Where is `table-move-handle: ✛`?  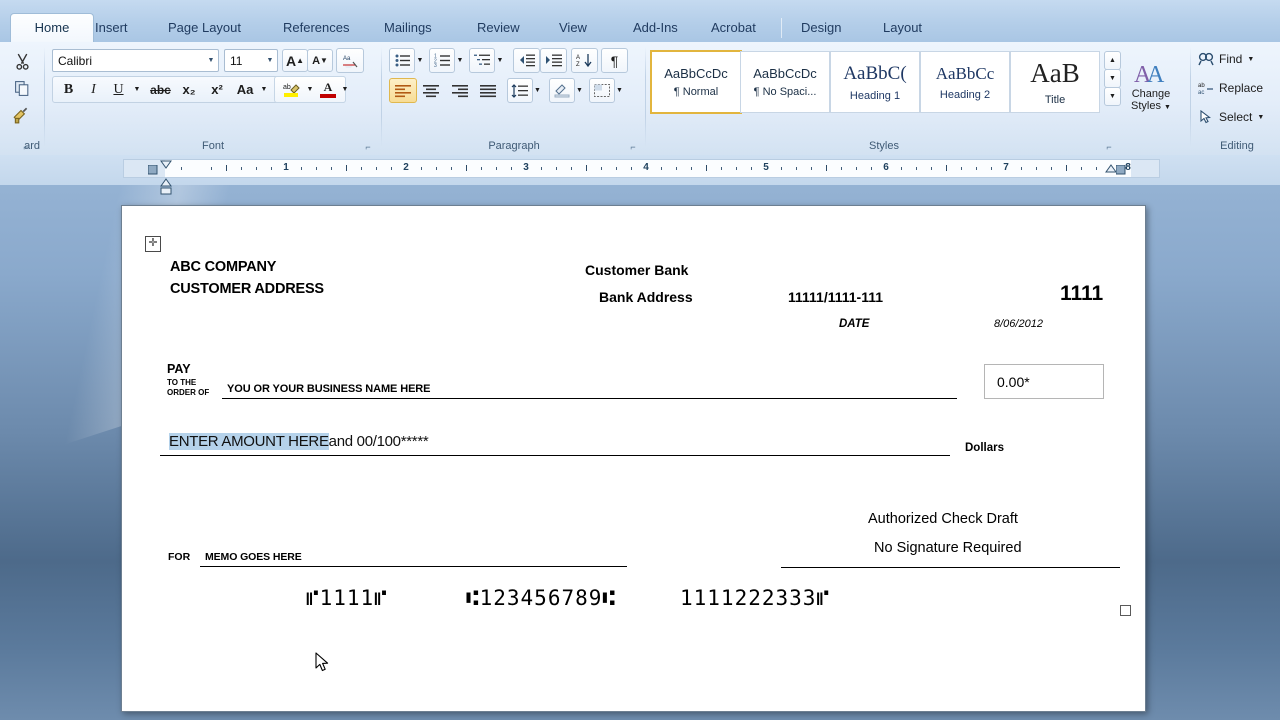 table-move-handle: ✛ is located at coordinates (153, 244).